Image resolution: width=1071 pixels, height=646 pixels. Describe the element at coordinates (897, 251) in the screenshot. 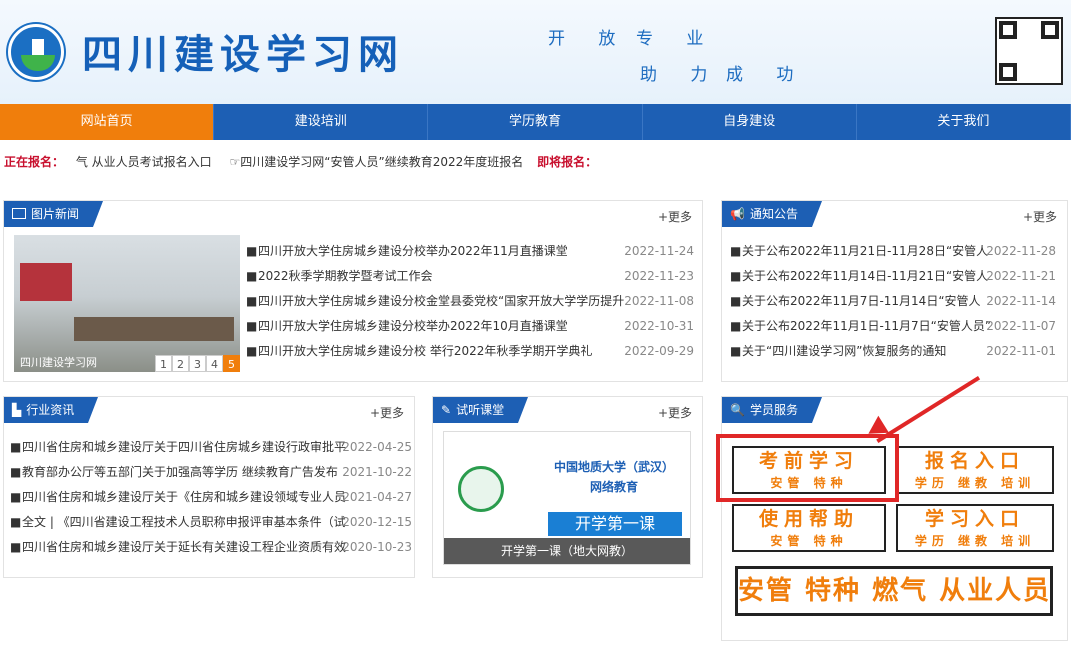

I see `list-item: ■ 关于公布2022年11月21日-11月28日“安管人 2022-11-28` at that location.